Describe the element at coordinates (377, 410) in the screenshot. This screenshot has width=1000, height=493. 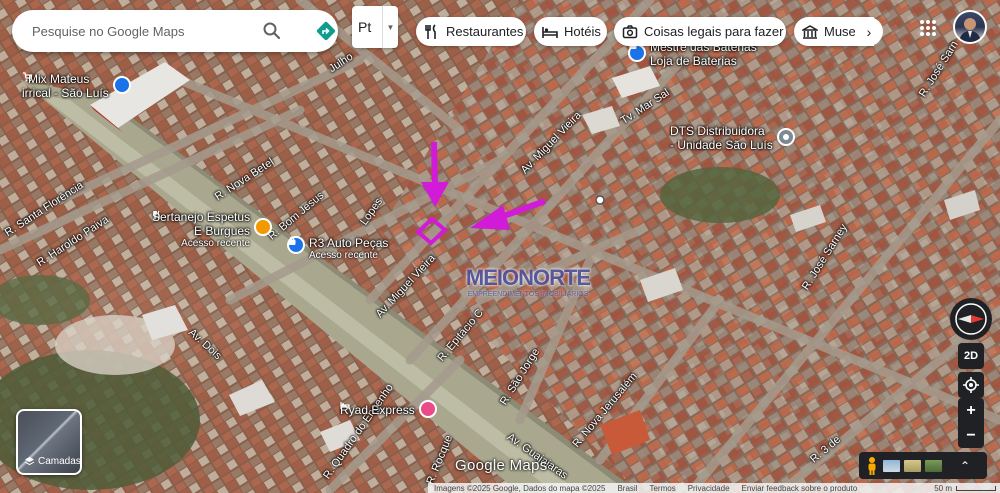
I see `poi-ryad-name: Ryad Express` at that location.